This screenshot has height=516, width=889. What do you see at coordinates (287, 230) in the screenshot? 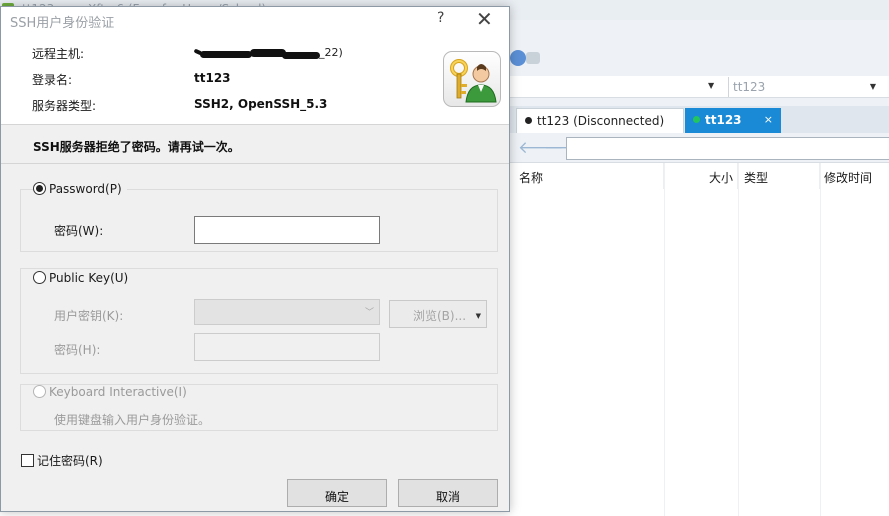
I see `password-input` at bounding box center [287, 230].